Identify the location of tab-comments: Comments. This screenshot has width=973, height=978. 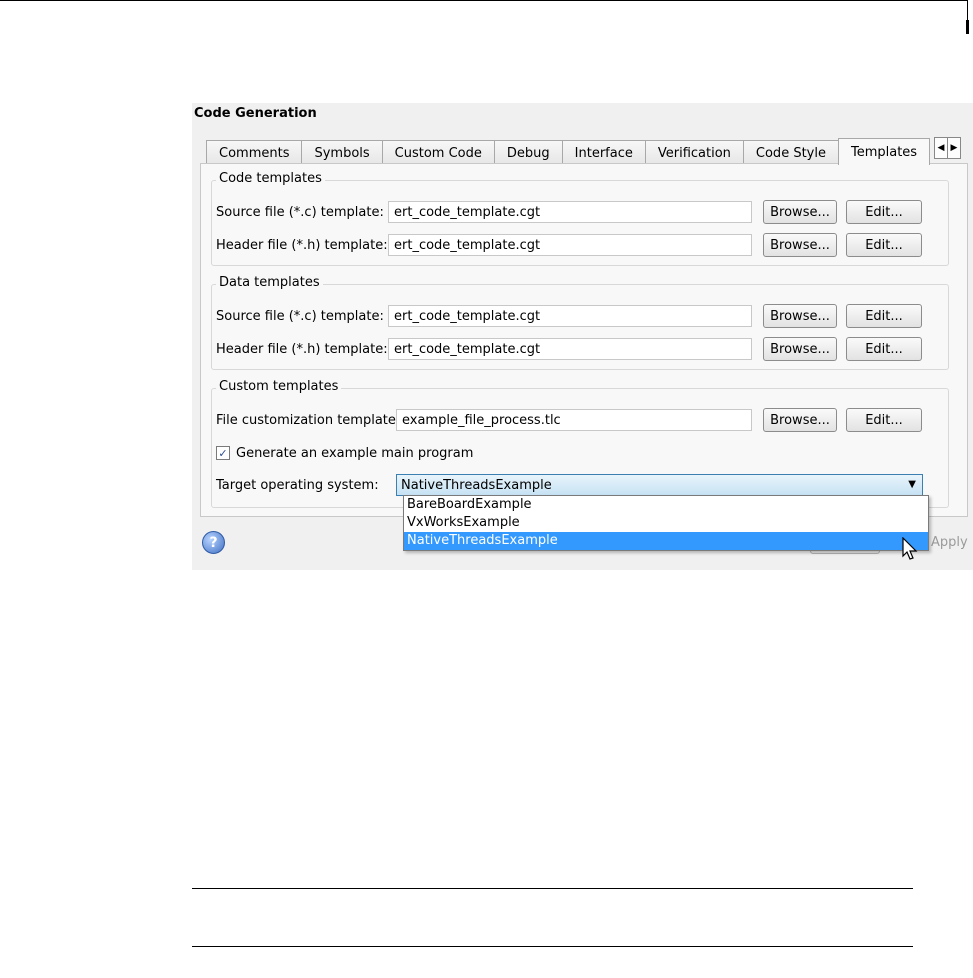
(254, 152).